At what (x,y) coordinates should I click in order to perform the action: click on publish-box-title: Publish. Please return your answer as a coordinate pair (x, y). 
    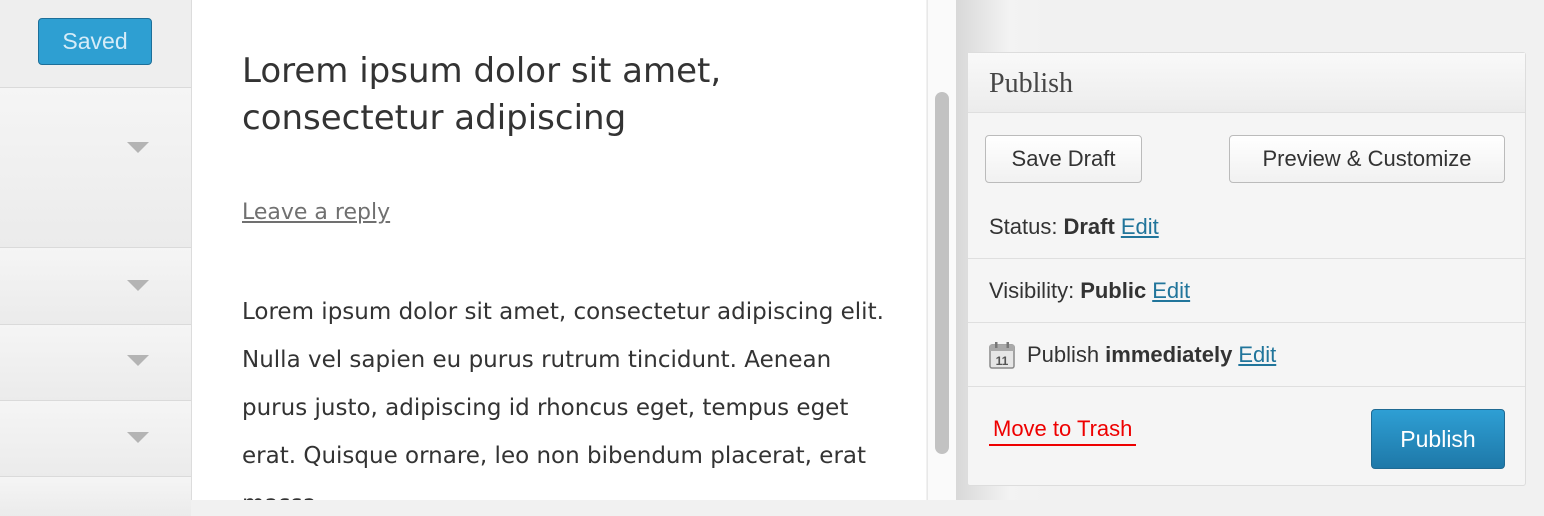
    Looking at the image, I should click on (1031, 83).